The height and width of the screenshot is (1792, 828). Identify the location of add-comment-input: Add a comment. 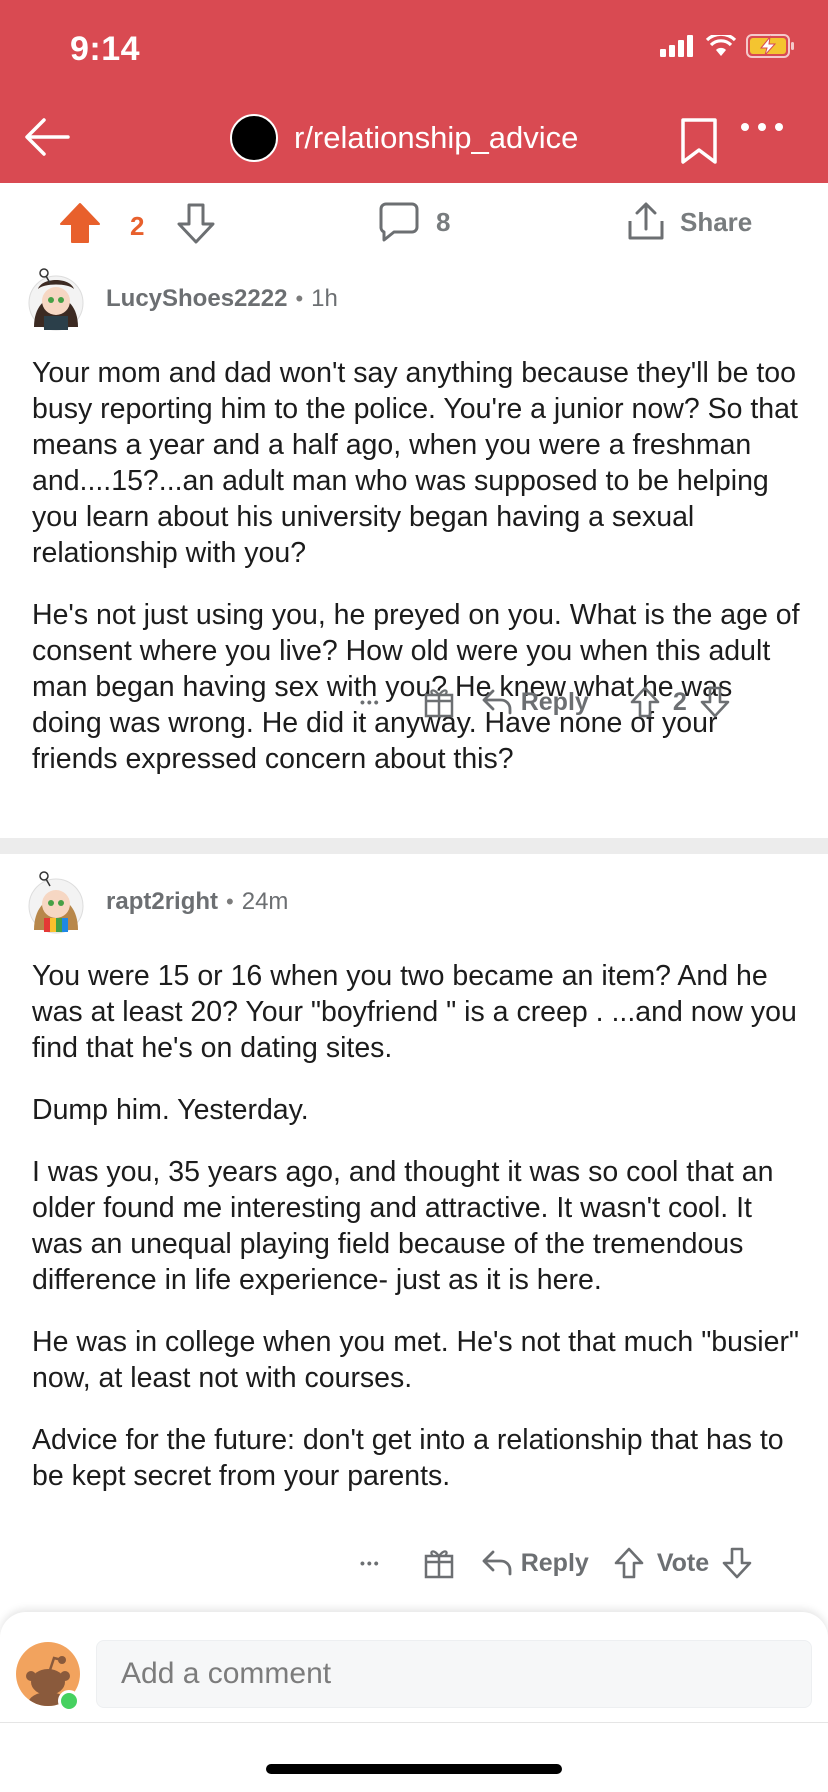
(454, 1674).